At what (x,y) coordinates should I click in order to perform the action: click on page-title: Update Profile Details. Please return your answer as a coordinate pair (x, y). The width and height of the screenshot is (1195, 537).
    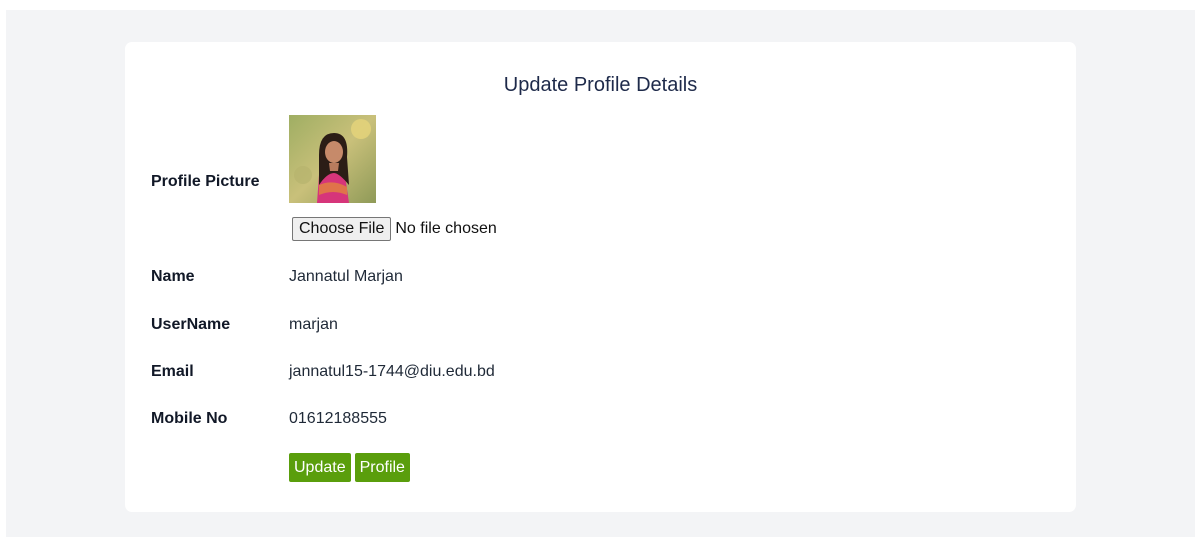
    Looking at the image, I should click on (600, 85).